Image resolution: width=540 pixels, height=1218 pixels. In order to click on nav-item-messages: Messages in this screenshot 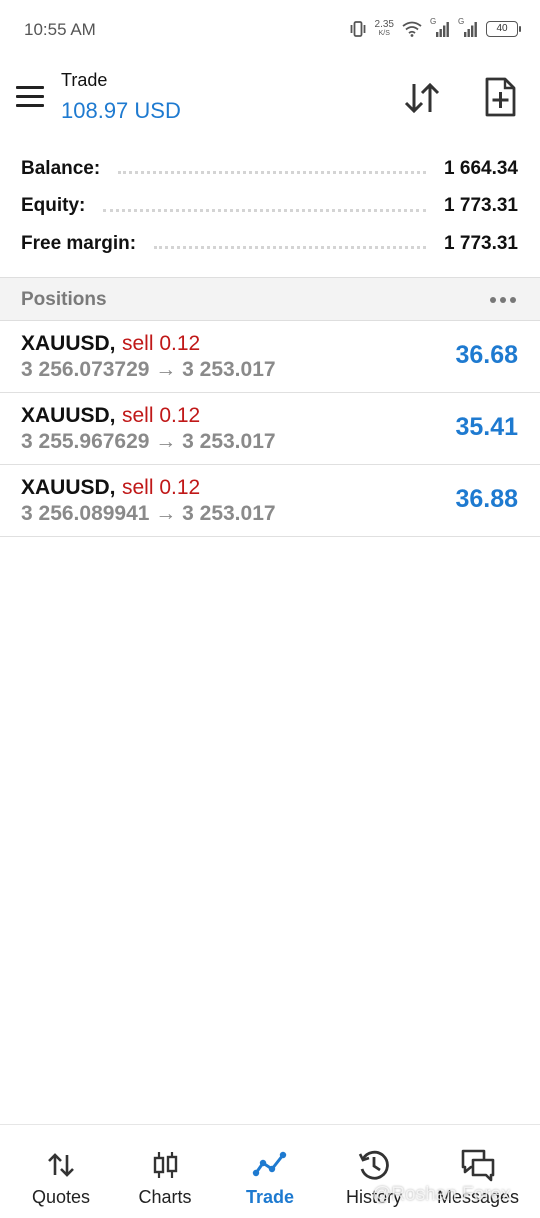, I will do `click(478, 1171)`.